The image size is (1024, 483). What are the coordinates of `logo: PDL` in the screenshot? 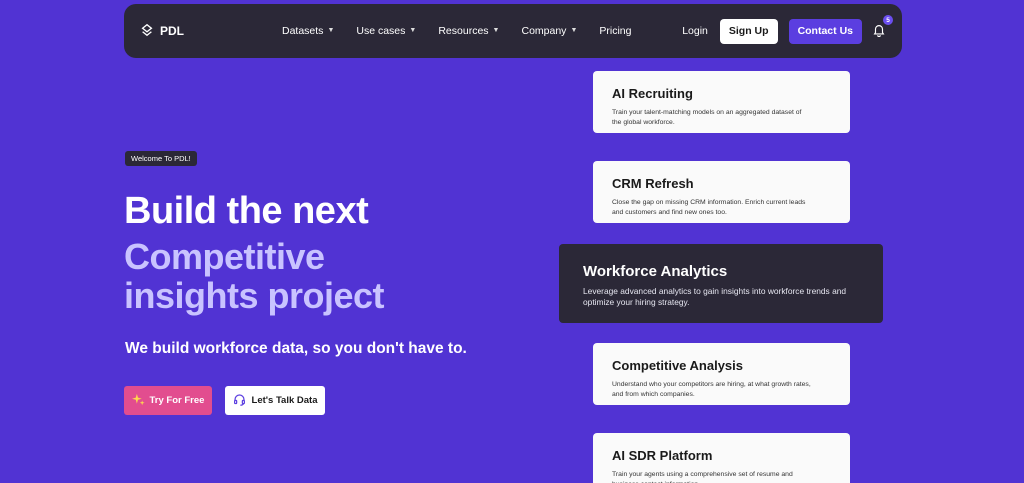 It's located at (162, 31).